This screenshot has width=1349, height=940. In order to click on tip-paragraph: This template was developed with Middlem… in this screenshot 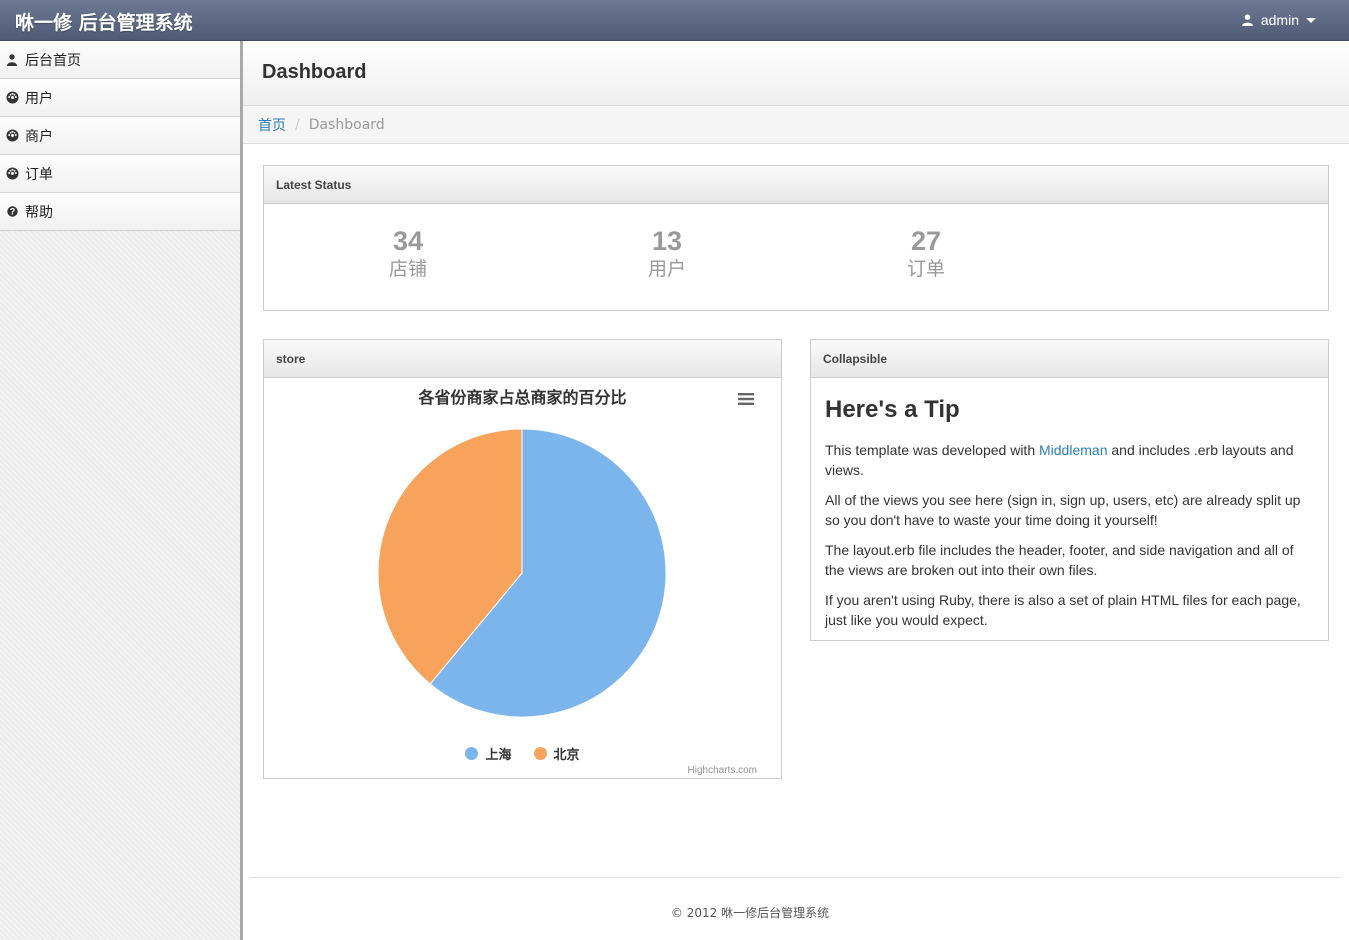, I will do `click(1059, 460)`.